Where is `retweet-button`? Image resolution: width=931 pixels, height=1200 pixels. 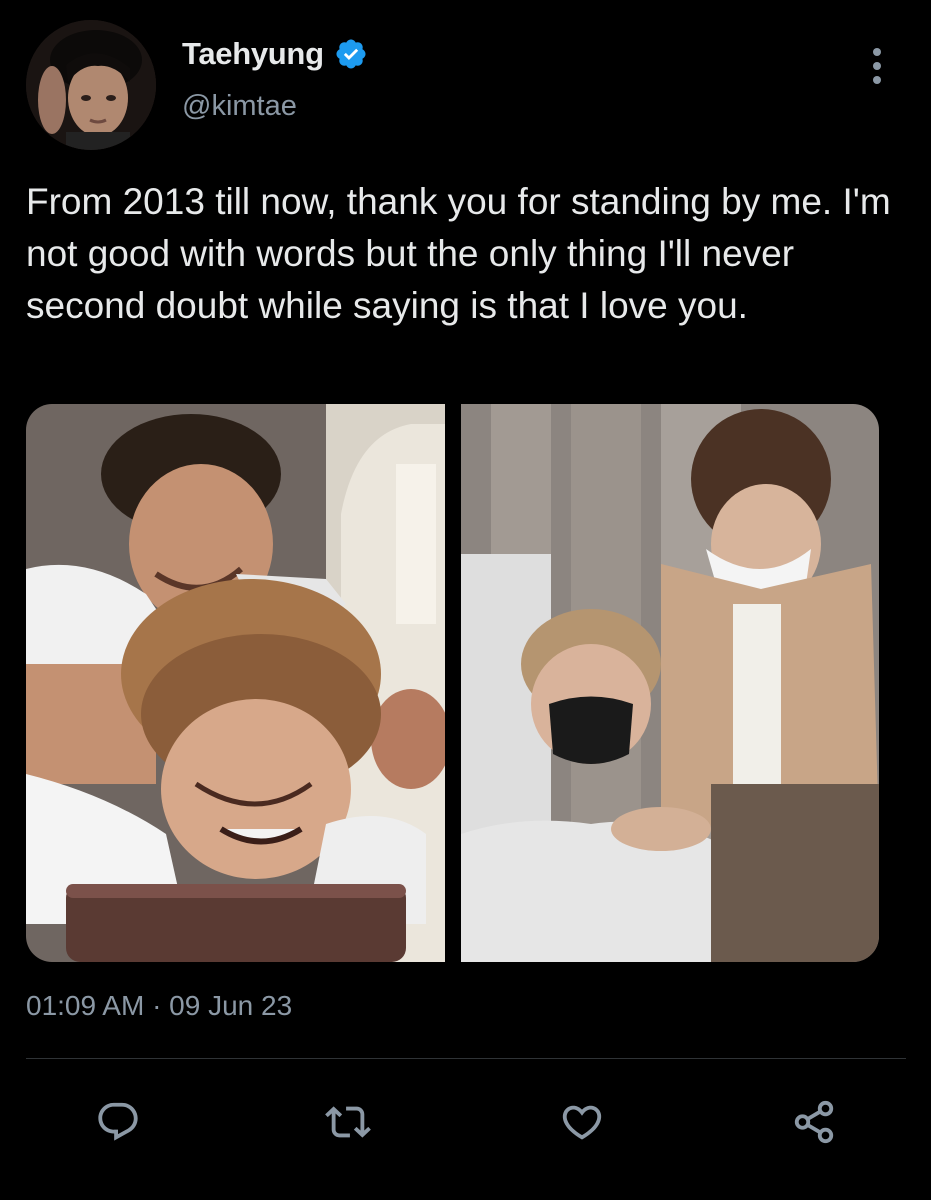 retweet-button is located at coordinates (348, 1122).